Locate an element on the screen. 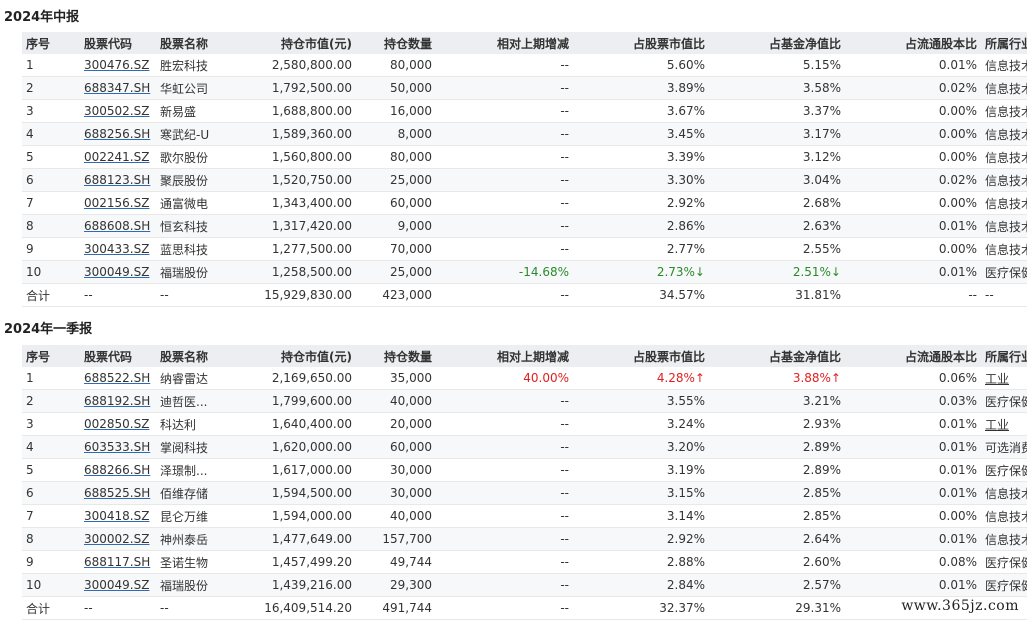 This screenshot has height=622, width=1027. cell-quantity: 29,300 is located at coordinates (396, 585).